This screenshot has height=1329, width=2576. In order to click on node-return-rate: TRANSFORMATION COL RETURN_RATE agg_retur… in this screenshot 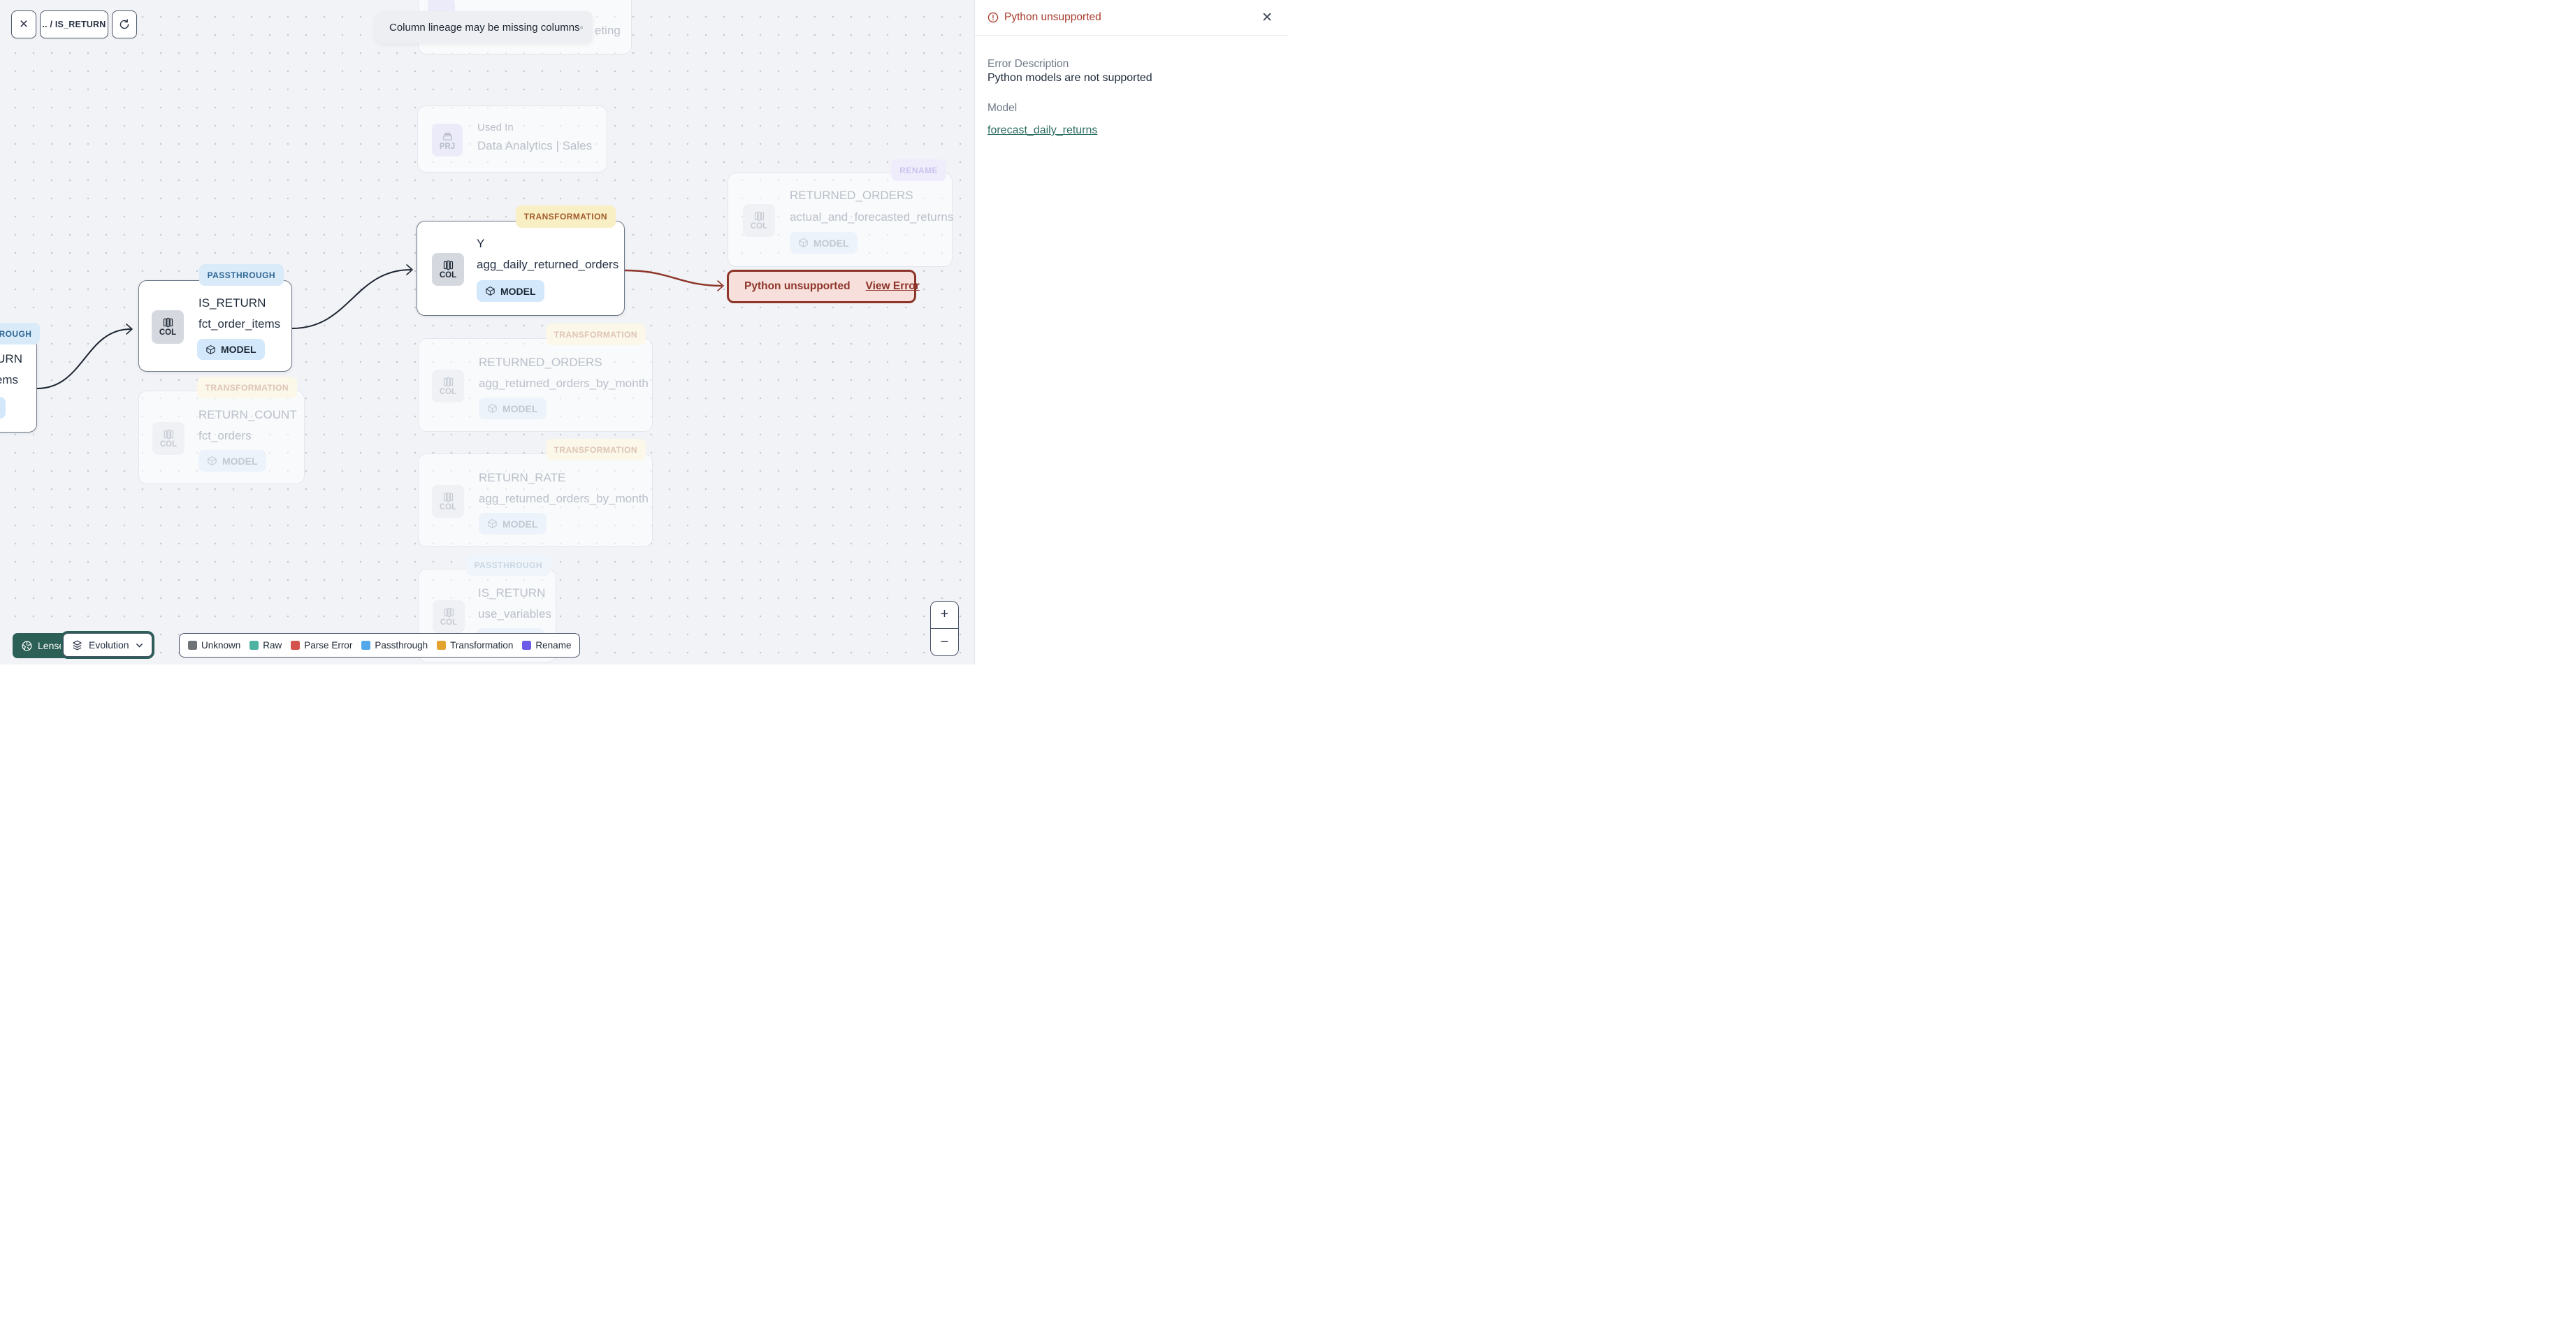, I will do `click(535, 493)`.